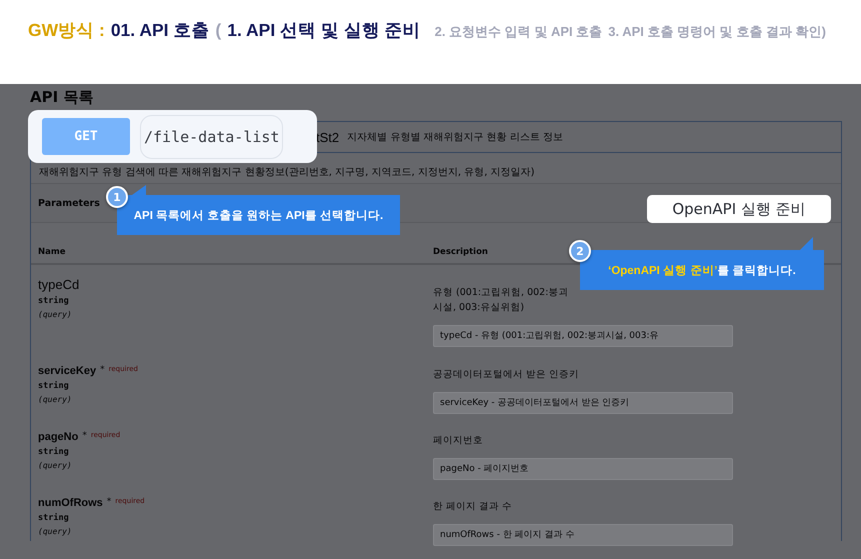 Image resolution: width=861 pixels, height=559 pixels. Describe the element at coordinates (67, 371) in the screenshot. I see `parameter-name: serviceKey` at that location.